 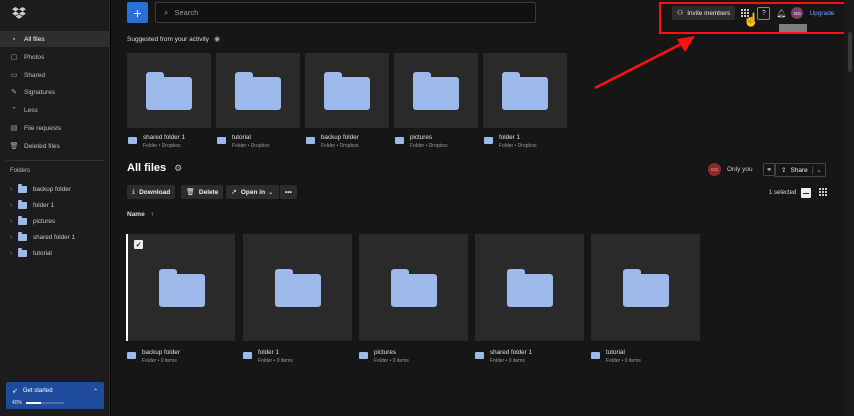 What do you see at coordinates (31, 110) in the screenshot?
I see `sidebar-item-label: Less` at bounding box center [31, 110].